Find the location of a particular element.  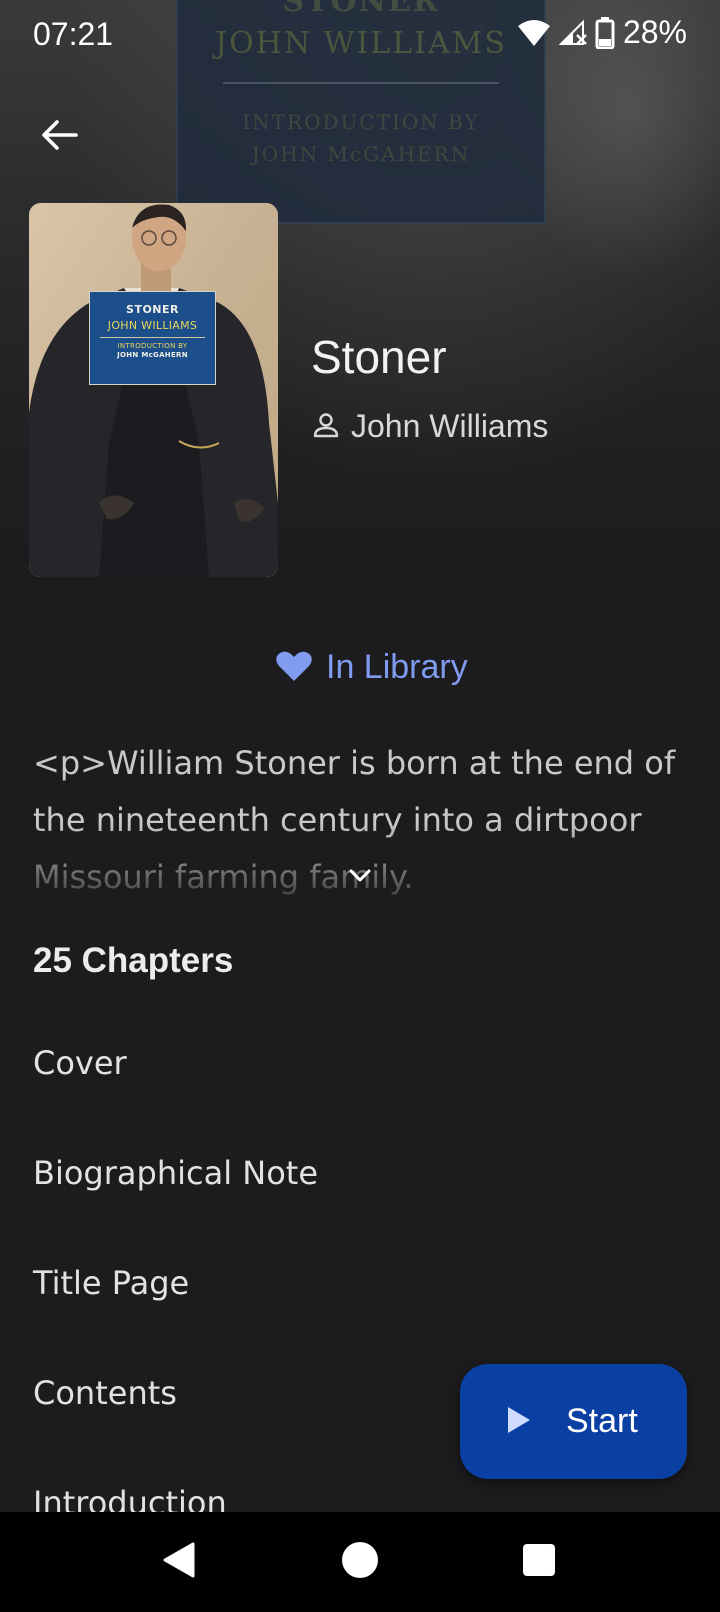

chevron-down-icon is located at coordinates (360, 878).